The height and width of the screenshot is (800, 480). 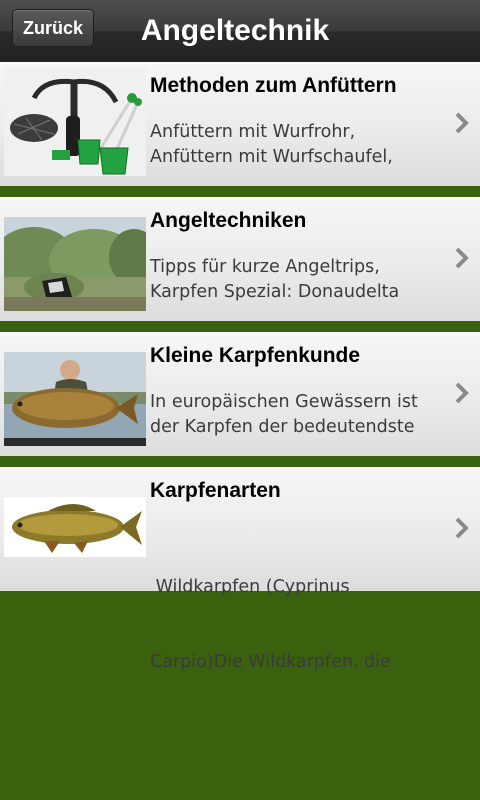 I want to click on fishing-spot-image, so click(x=75, y=264).